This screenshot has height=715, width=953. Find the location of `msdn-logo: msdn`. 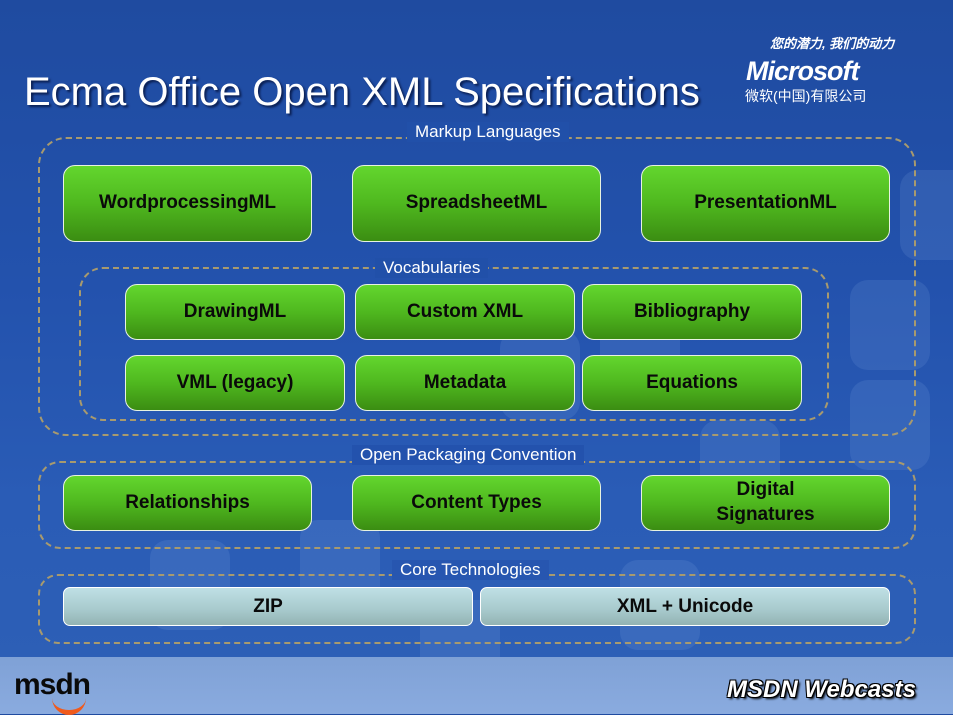

msdn-logo: msdn is located at coordinates (52, 684).